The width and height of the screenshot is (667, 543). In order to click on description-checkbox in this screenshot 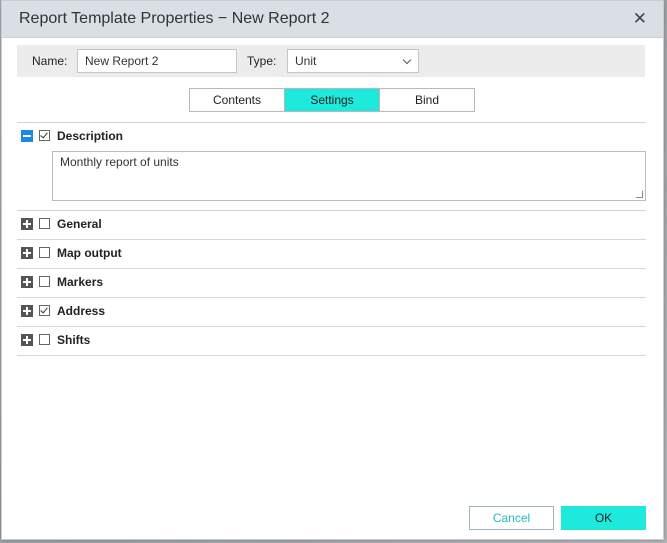, I will do `click(44, 135)`.